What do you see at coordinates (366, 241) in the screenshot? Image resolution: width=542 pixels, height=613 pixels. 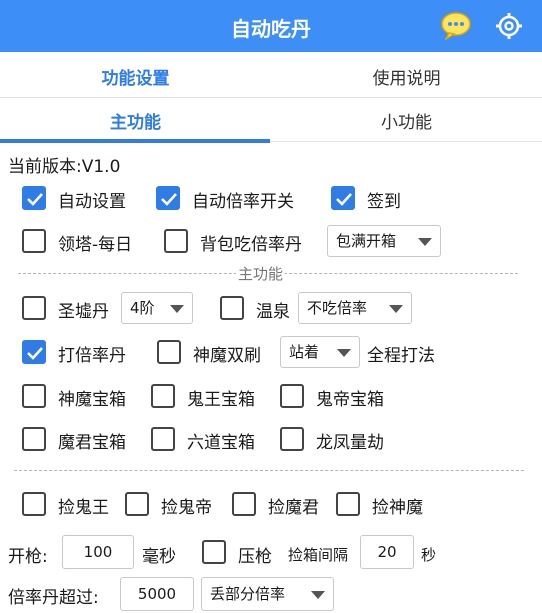 I see `bag-full-select-value: 包满开箱` at bounding box center [366, 241].